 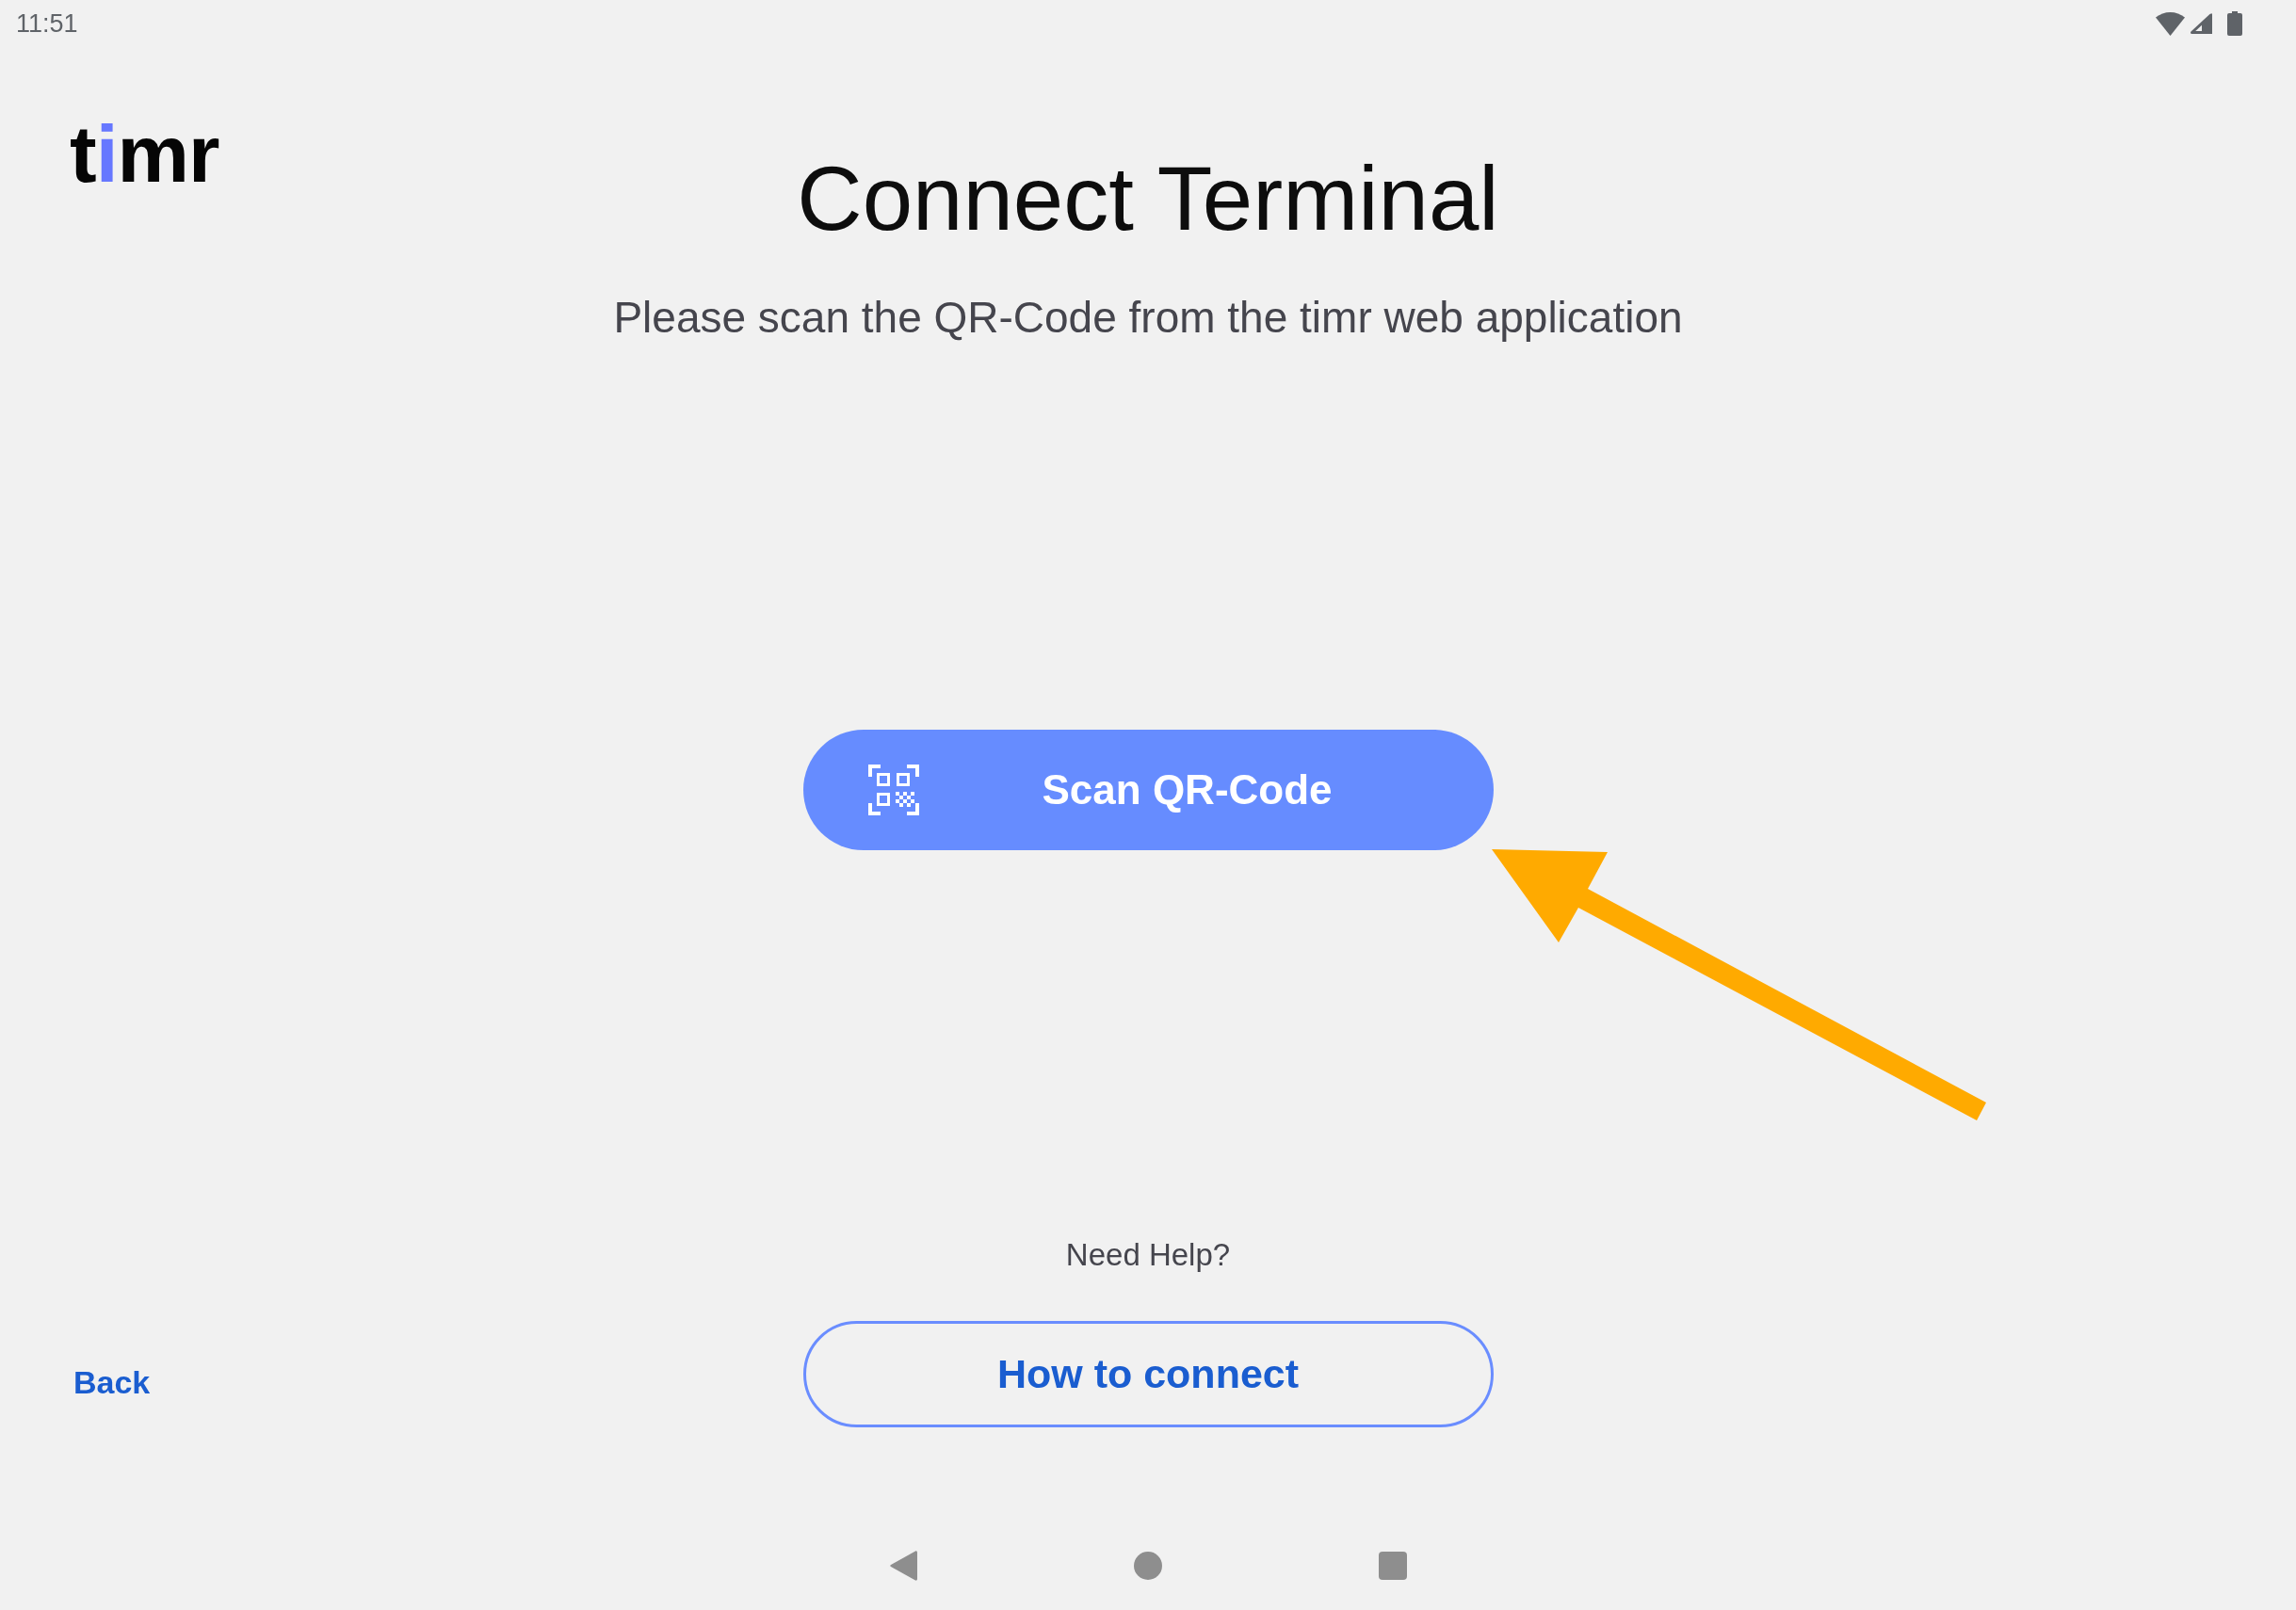 I want to click on wifi-icon, so click(x=2170, y=23).